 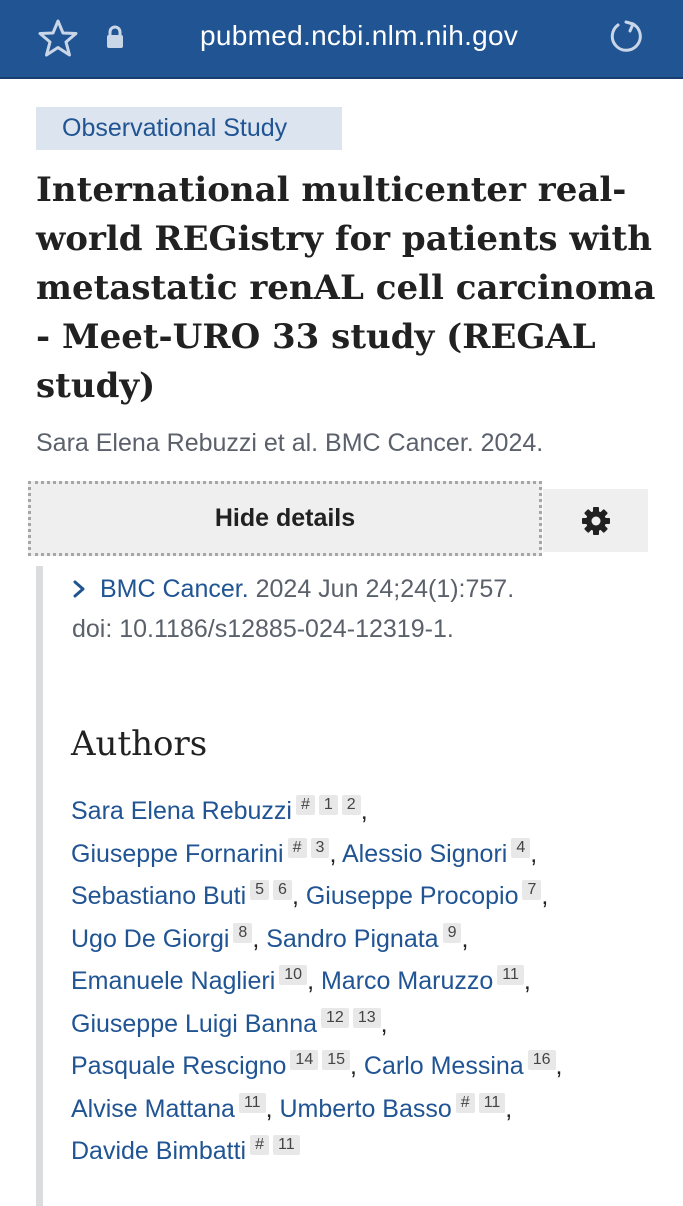 What do you see at coordinates (139, 744) in the screenshot?
I see `authors-heading: Authors` at bounding box center [139, 744].